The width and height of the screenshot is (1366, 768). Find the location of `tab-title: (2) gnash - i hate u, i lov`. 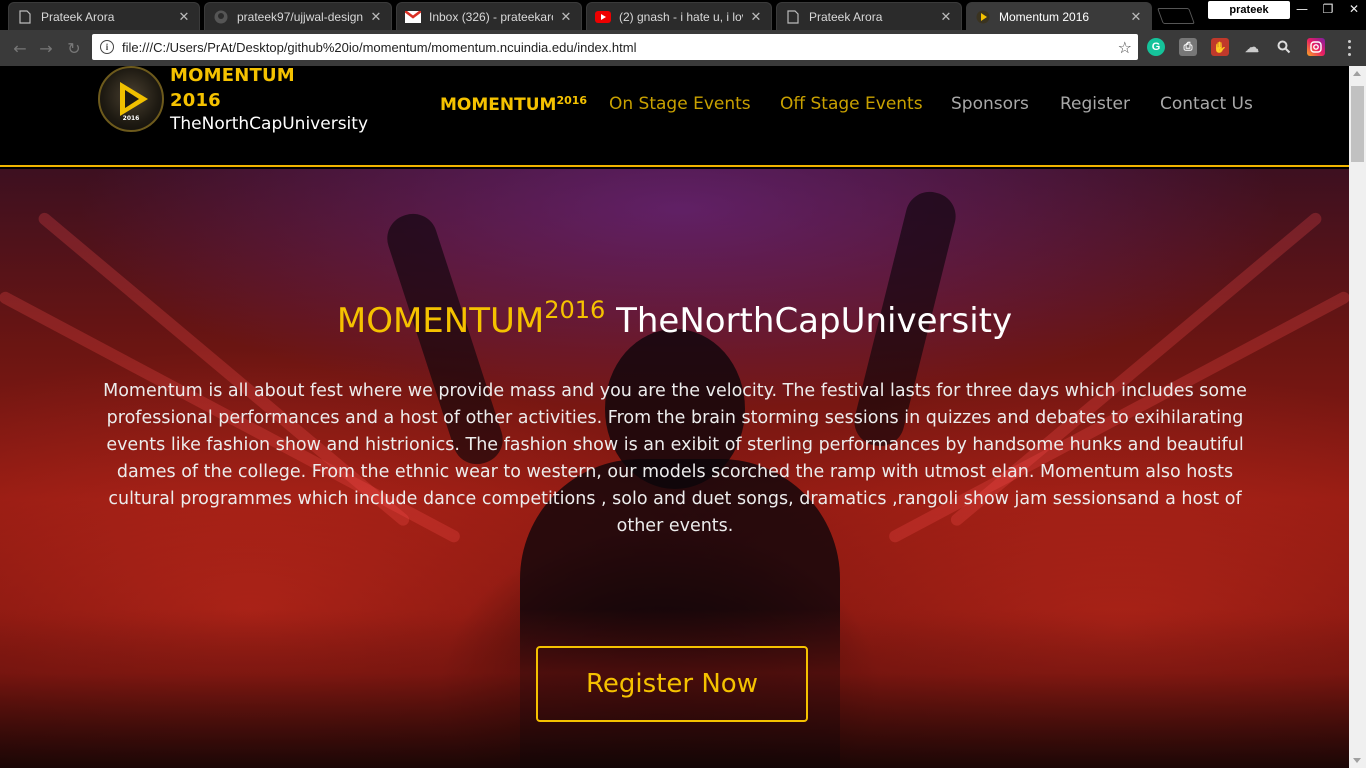

tab-title: (2) gnash - i hate u, i lov is located at coordinates (681, 16).